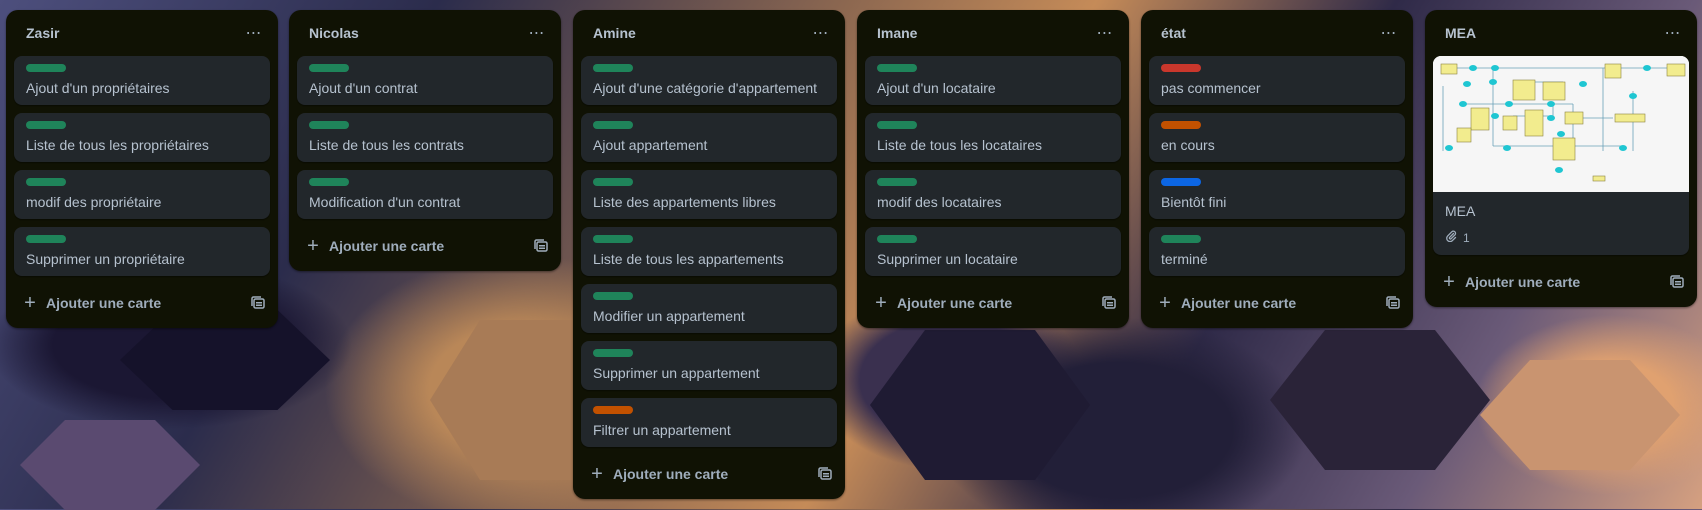 Image resolution: width=1702 pixels, height=510 pixels. I want to click on card-title: modif des locataires, so click(939, 202).